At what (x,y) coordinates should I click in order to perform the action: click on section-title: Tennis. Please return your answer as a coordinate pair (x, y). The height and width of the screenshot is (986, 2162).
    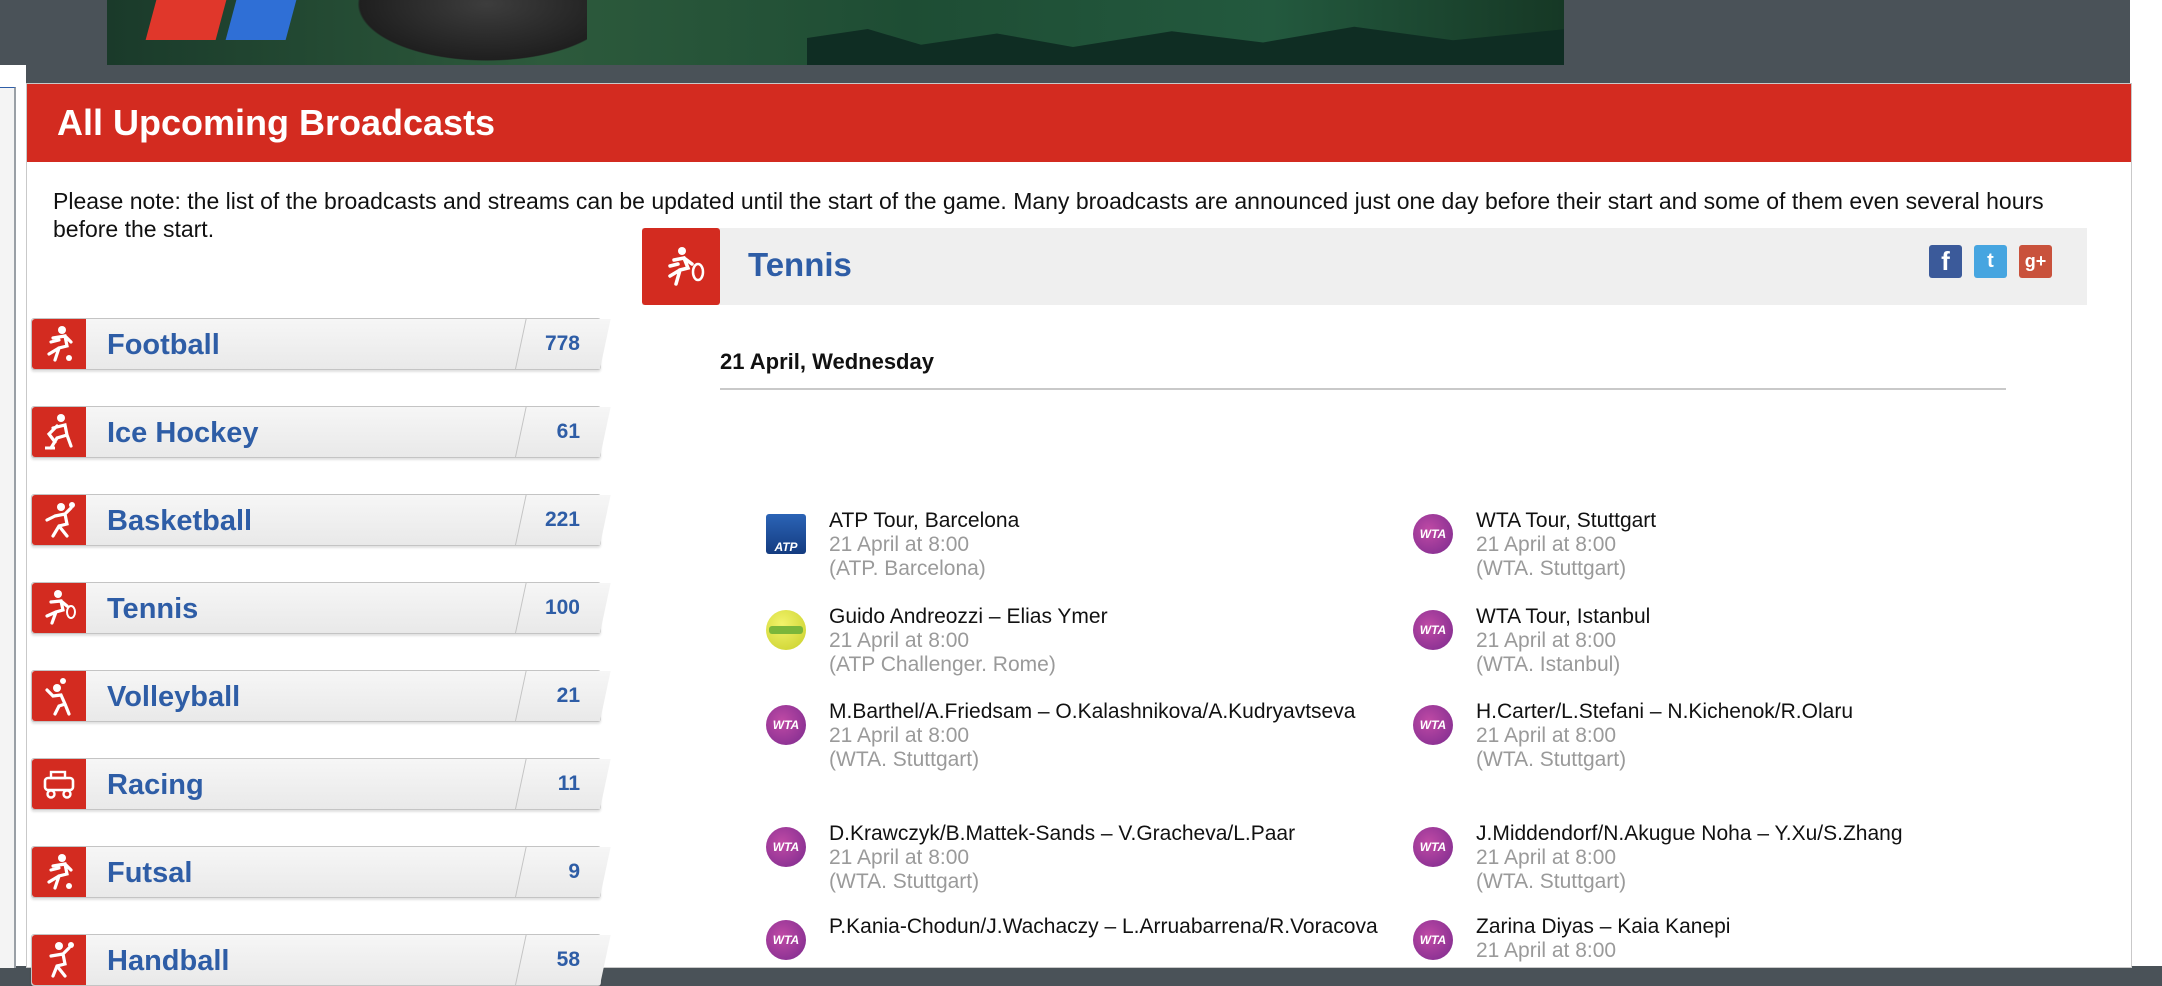
    Looking at the image, I should click on (800, 264).